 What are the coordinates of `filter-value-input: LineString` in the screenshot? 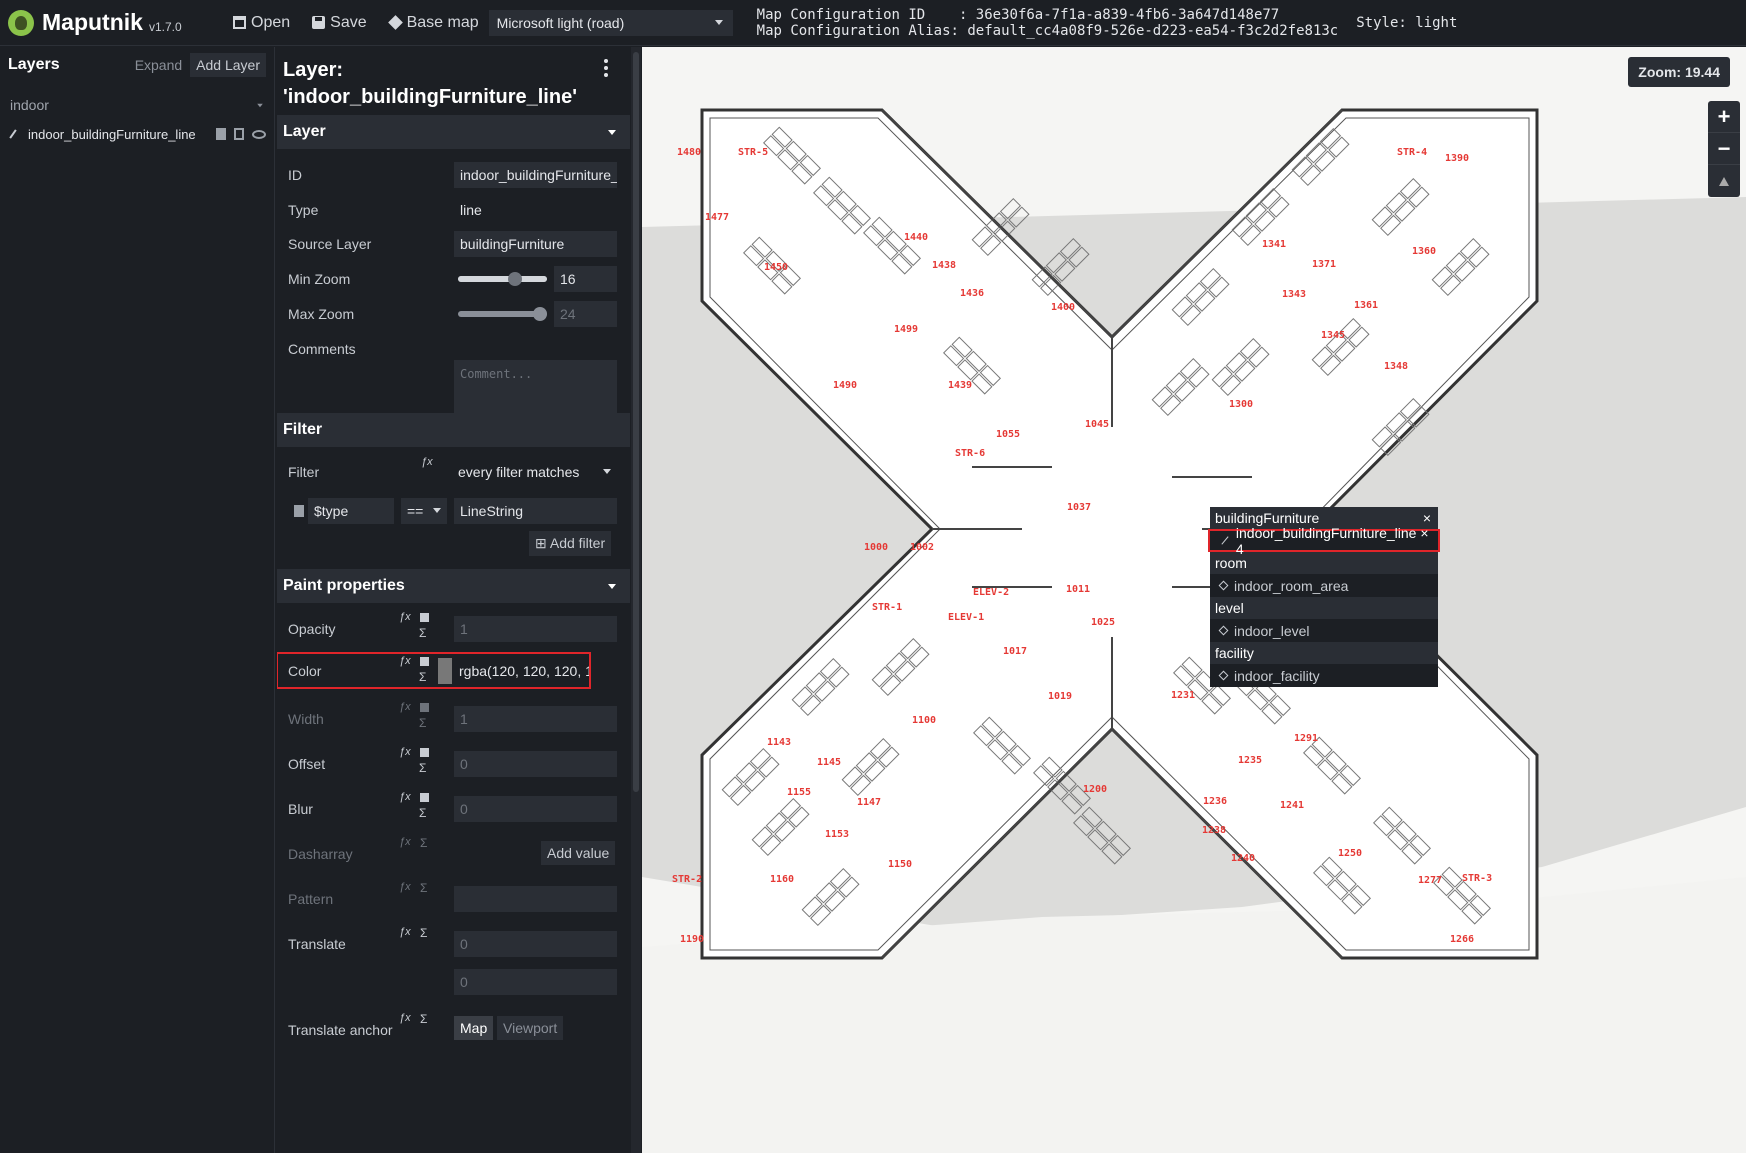 It's located at (535, 510).